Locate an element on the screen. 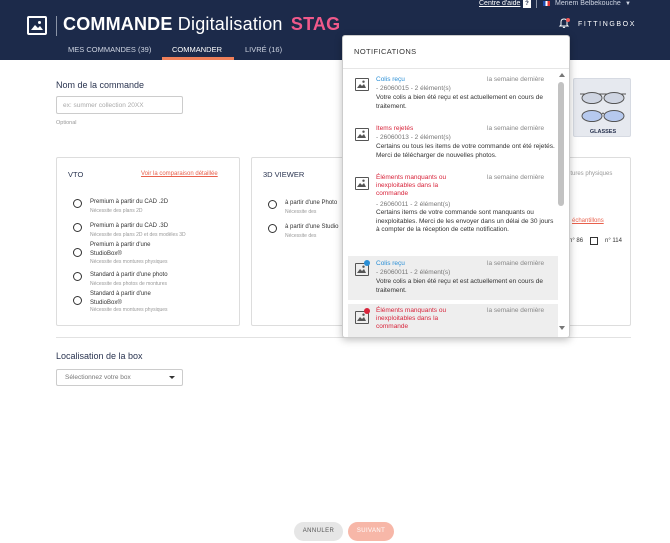 Image resolution: width=670 pixels, height=543 pixels. optional-hint: Optional is located at coordinates (66, 123).